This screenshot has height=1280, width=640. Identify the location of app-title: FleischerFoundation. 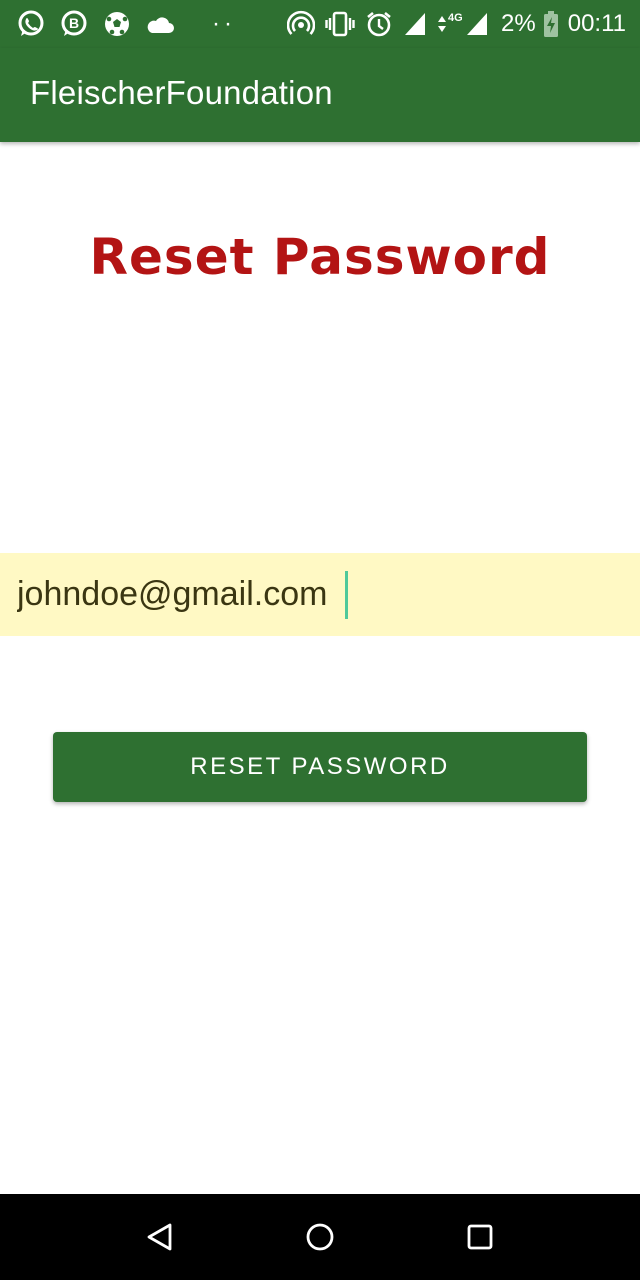
(181, 92).